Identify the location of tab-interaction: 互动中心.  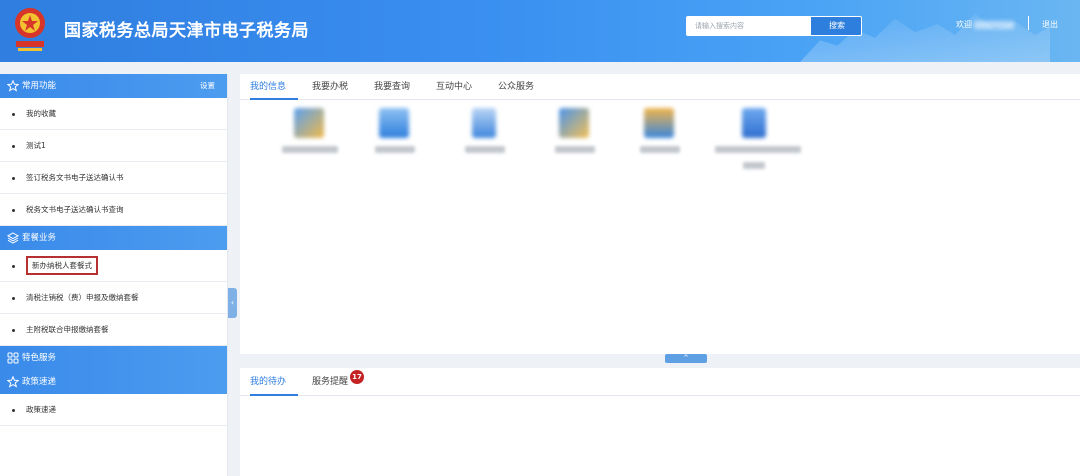
(454, 87).